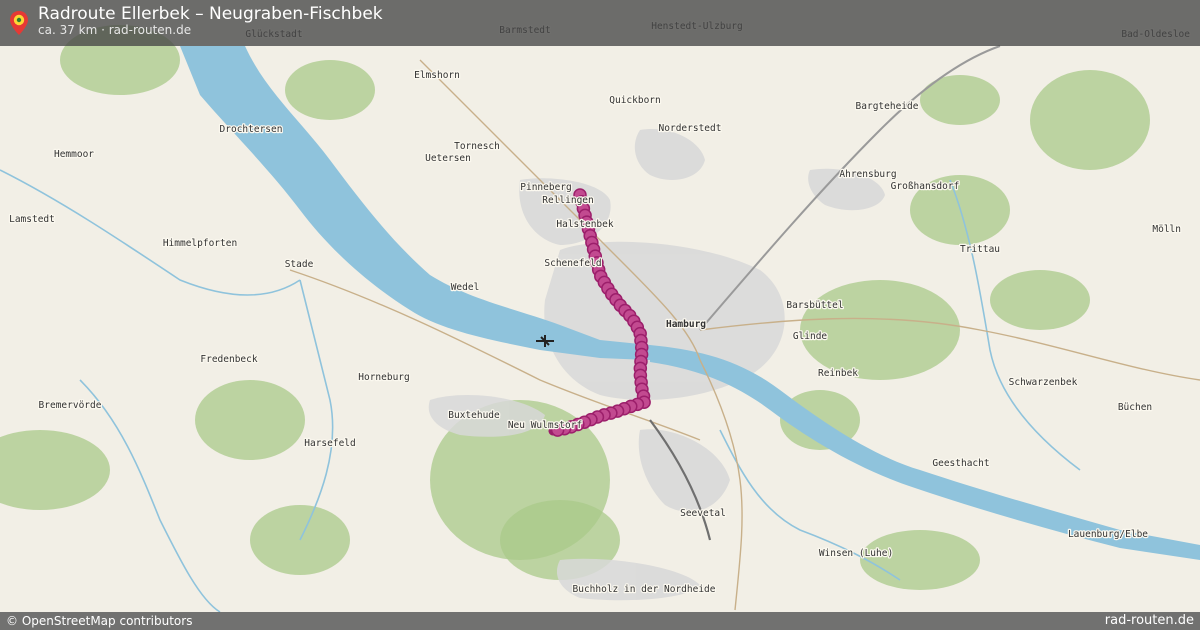  What do you see at coordinates (115, 30) in the screenshot?
I see `route-subtitle: ca. 37 km · rad-routen.de` at bounding box center [115, 30].